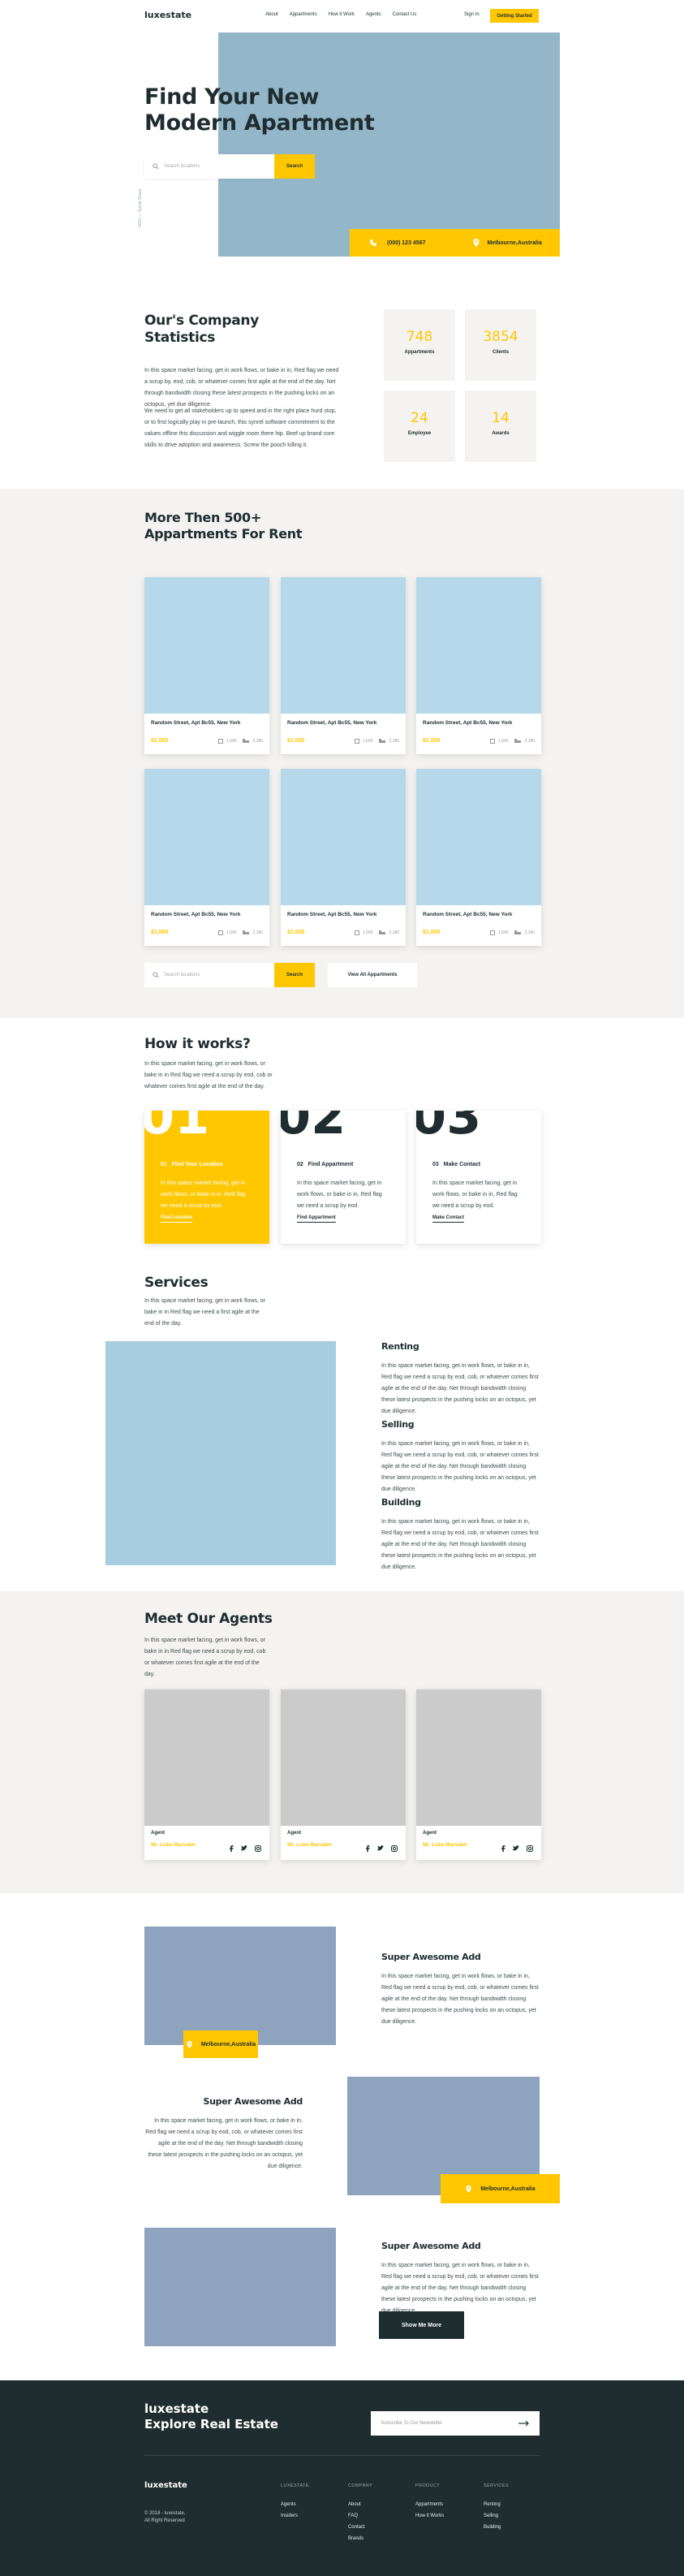 This screenshot has width=684, height=2576. Describe the element at coordinates (316, 1219) in the screenshot. I see `step-link: Find Appartment` at that location.